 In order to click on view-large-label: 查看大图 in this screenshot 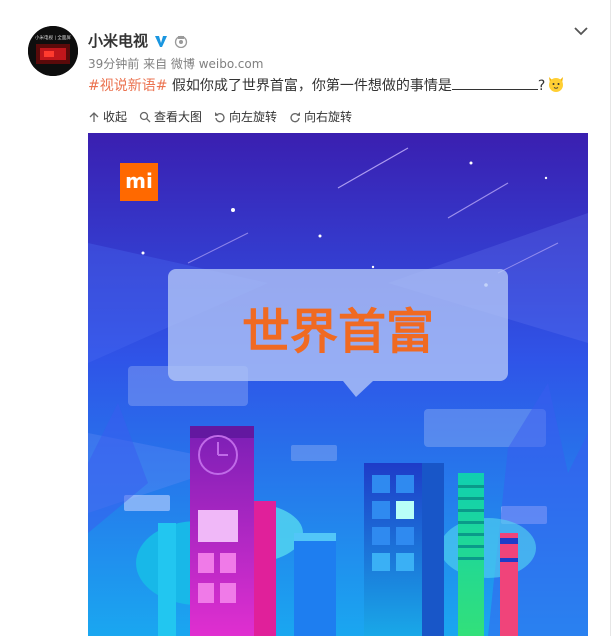, I will do `click(178, 117)`.